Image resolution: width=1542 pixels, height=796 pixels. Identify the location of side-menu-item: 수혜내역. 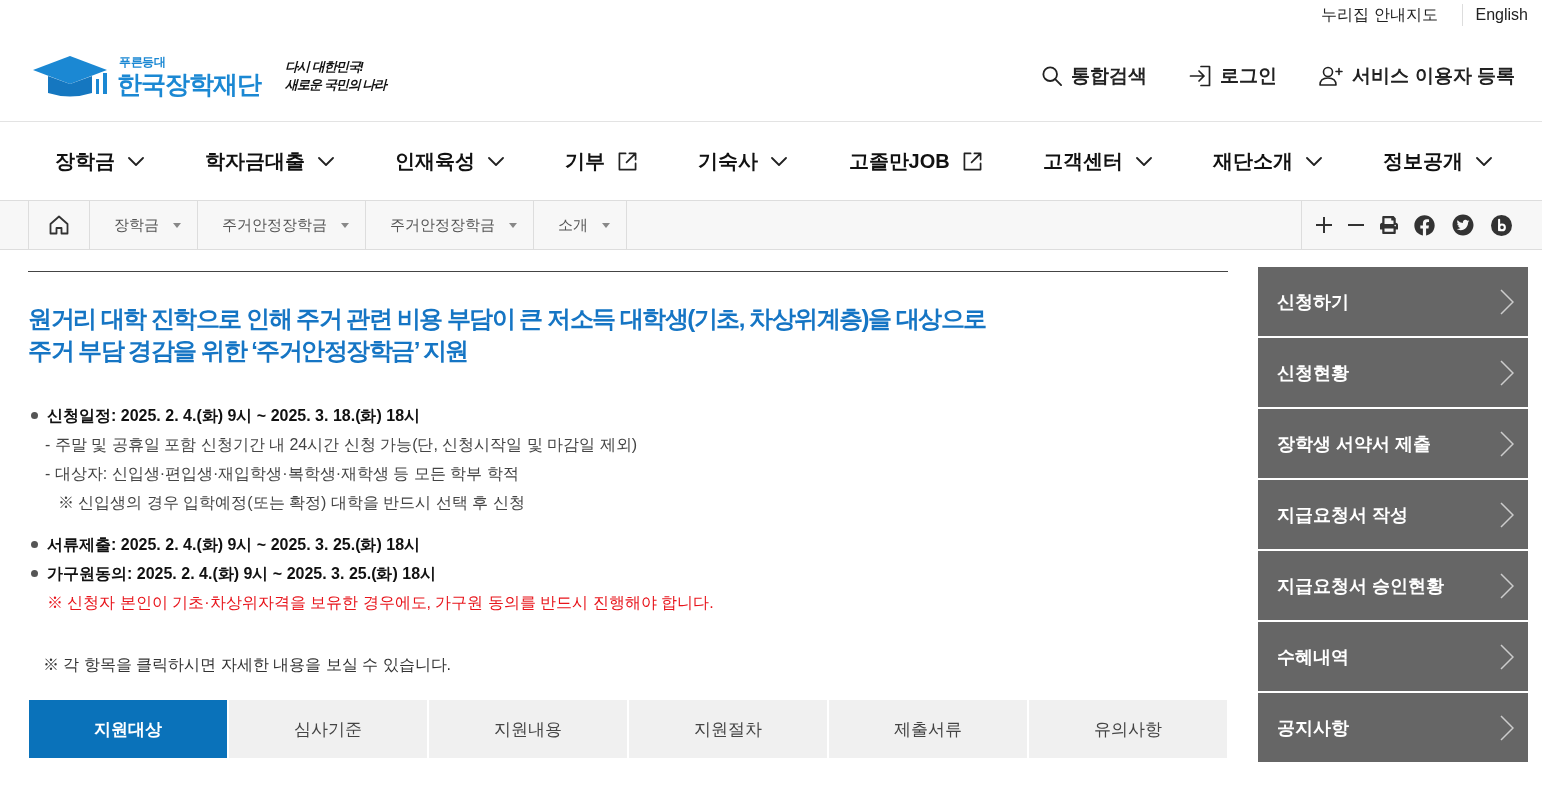
(1393, 656).